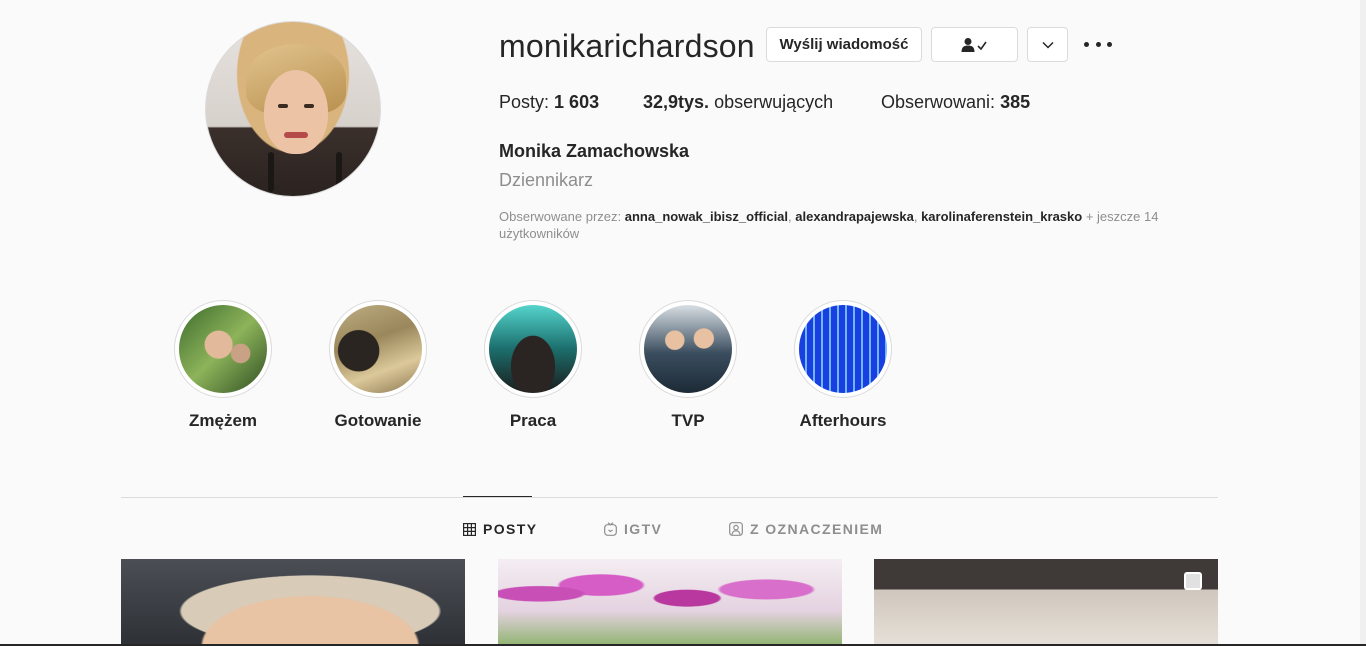 The height and width of the screenshot is (646, 1366). What do you see at coordinates (378, 420) in the screenshot?
I see `highlight-label: Gotowanie` at bounding box center [378, 420].